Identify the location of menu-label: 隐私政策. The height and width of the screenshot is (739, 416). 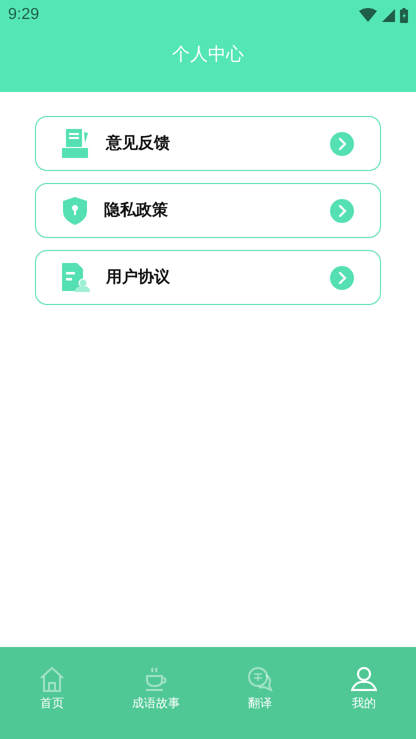
(136, 210).